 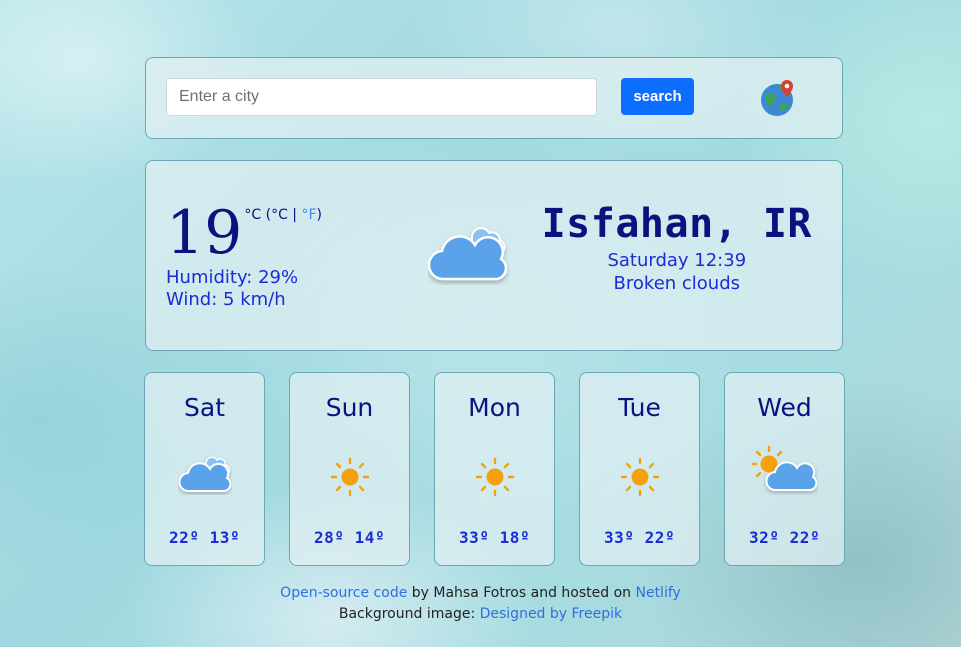 What do you see at coordinates (266, 215) in the screenshot?
I see `unit-paren-open: (` at bounding box center [266, 215].